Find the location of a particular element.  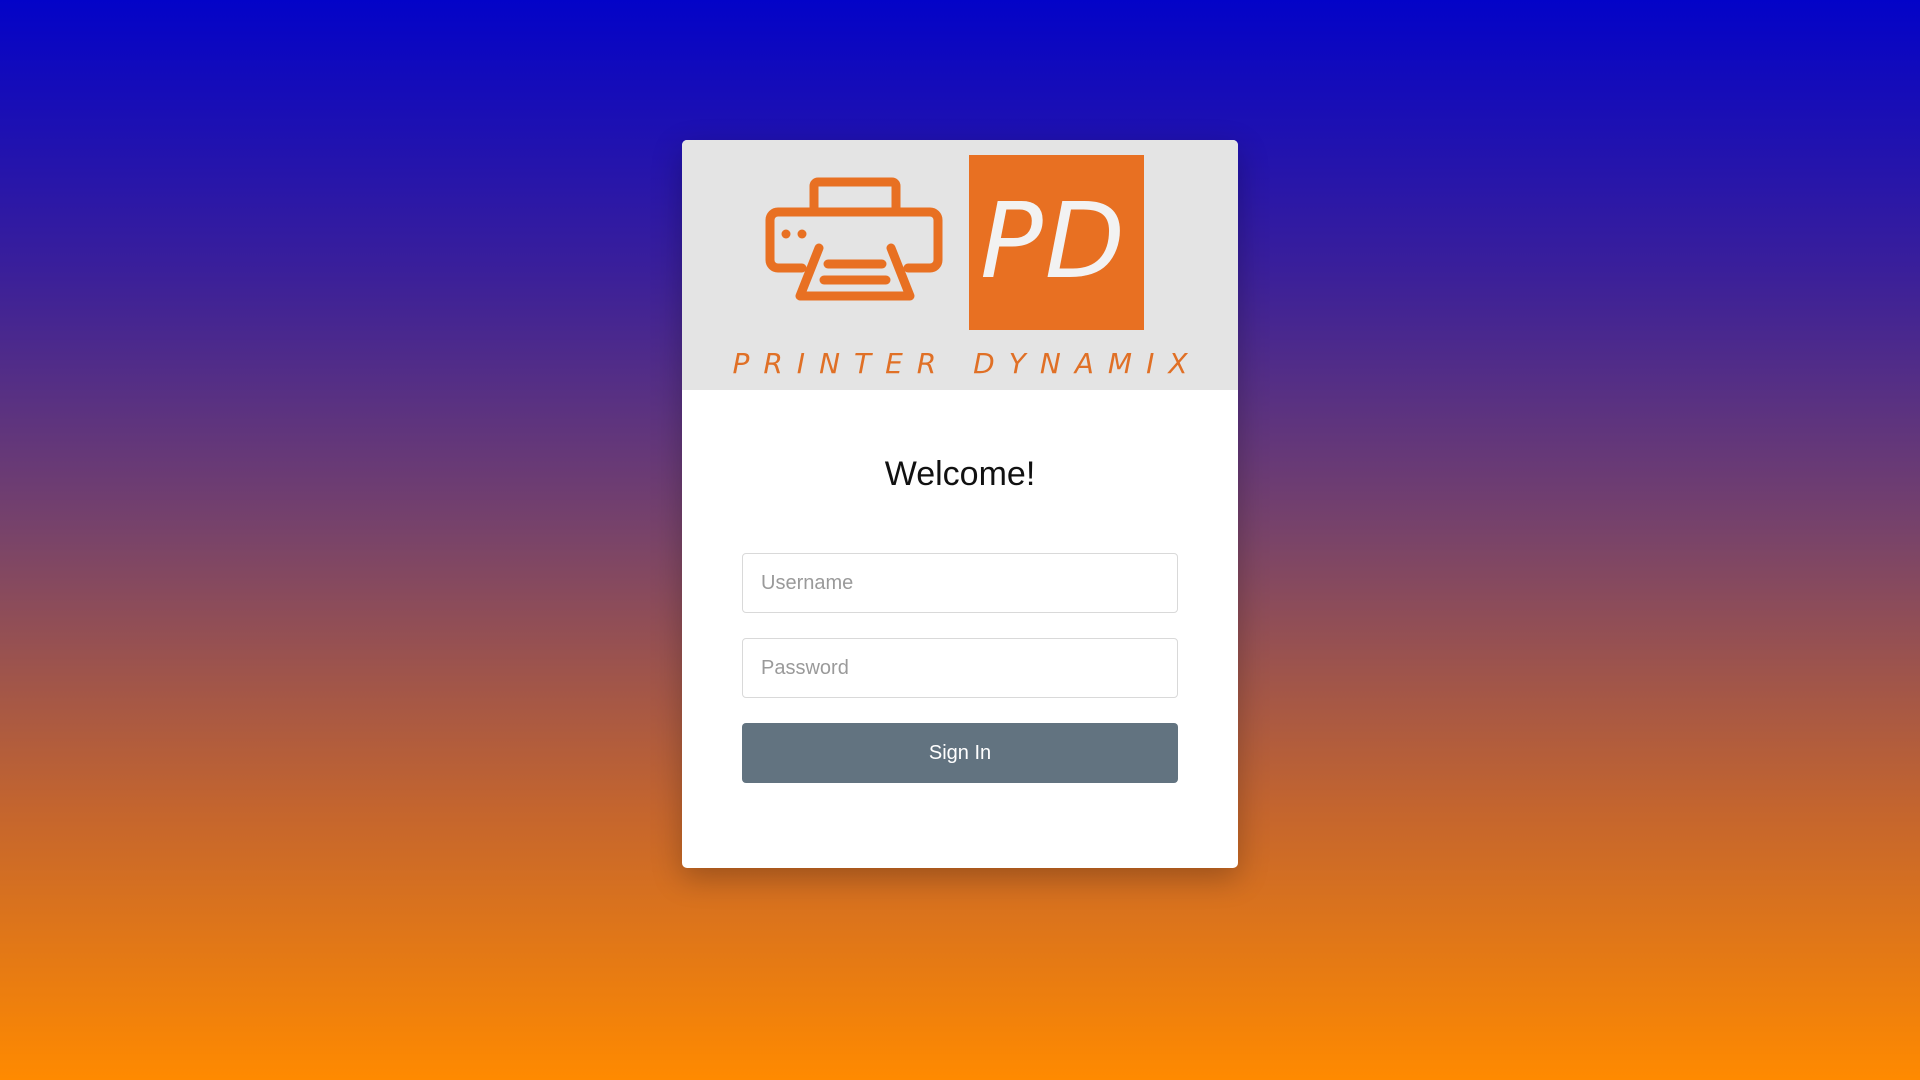

logo-banner: PD PRINTER DYNAMIX is located at coordinates (960, 265).